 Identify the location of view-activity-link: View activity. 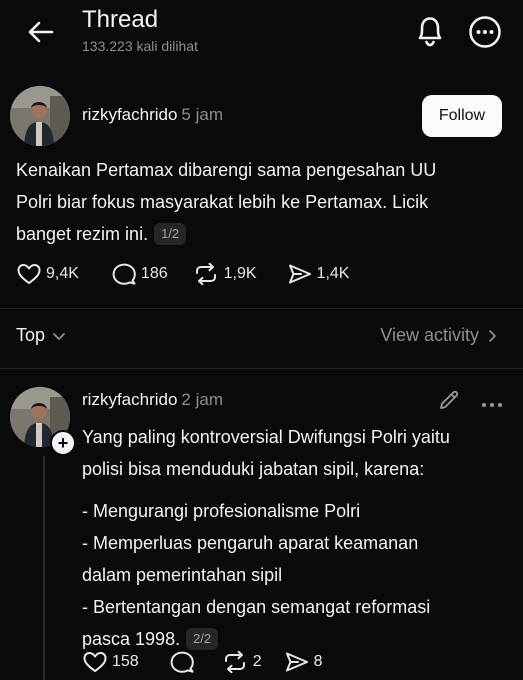
(440, 335).